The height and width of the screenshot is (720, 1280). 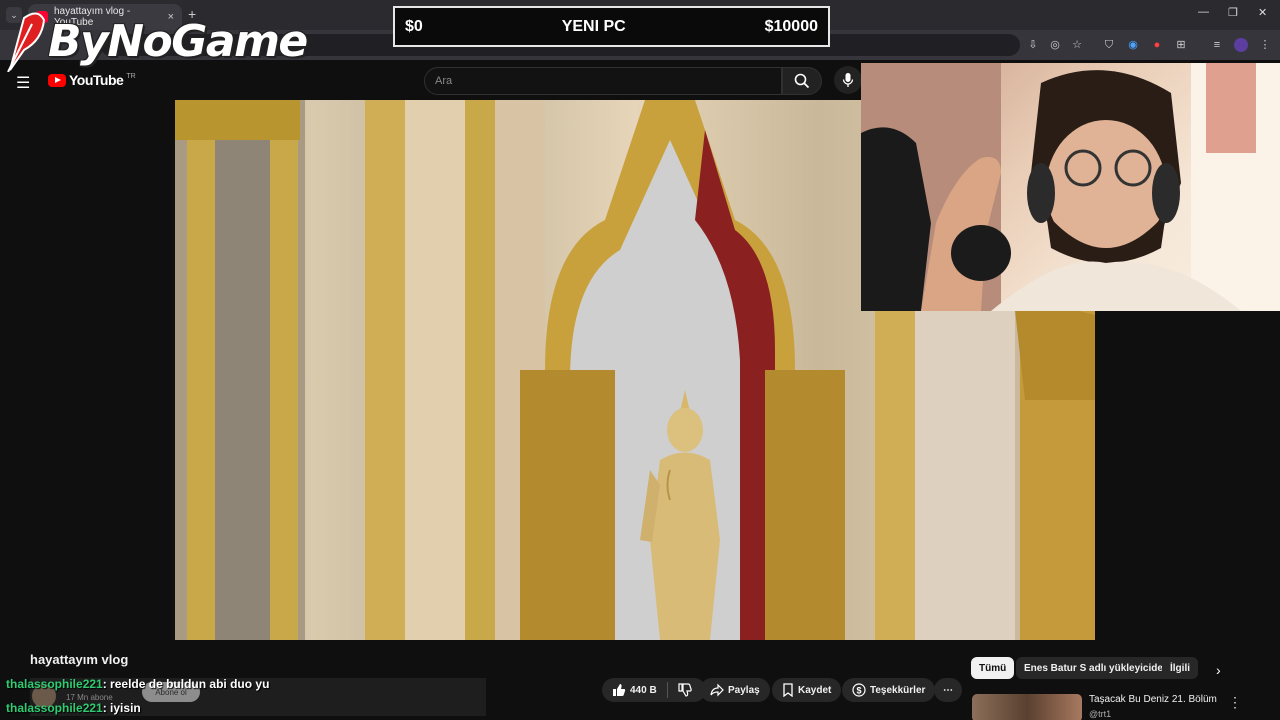 What do you see at coordinates (96, 80) in the screenshot?
I see `youtube-logo-text: YouTube` at bounding box center [96, 80].